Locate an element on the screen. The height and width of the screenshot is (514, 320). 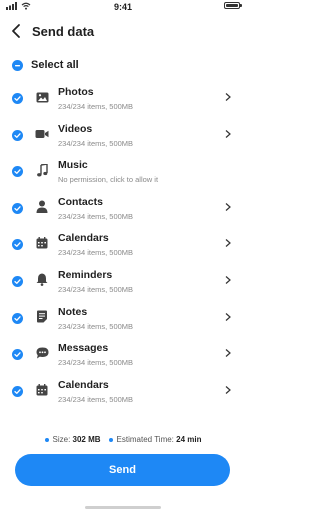
item-title: Videos is located at coordinates (75, 128).